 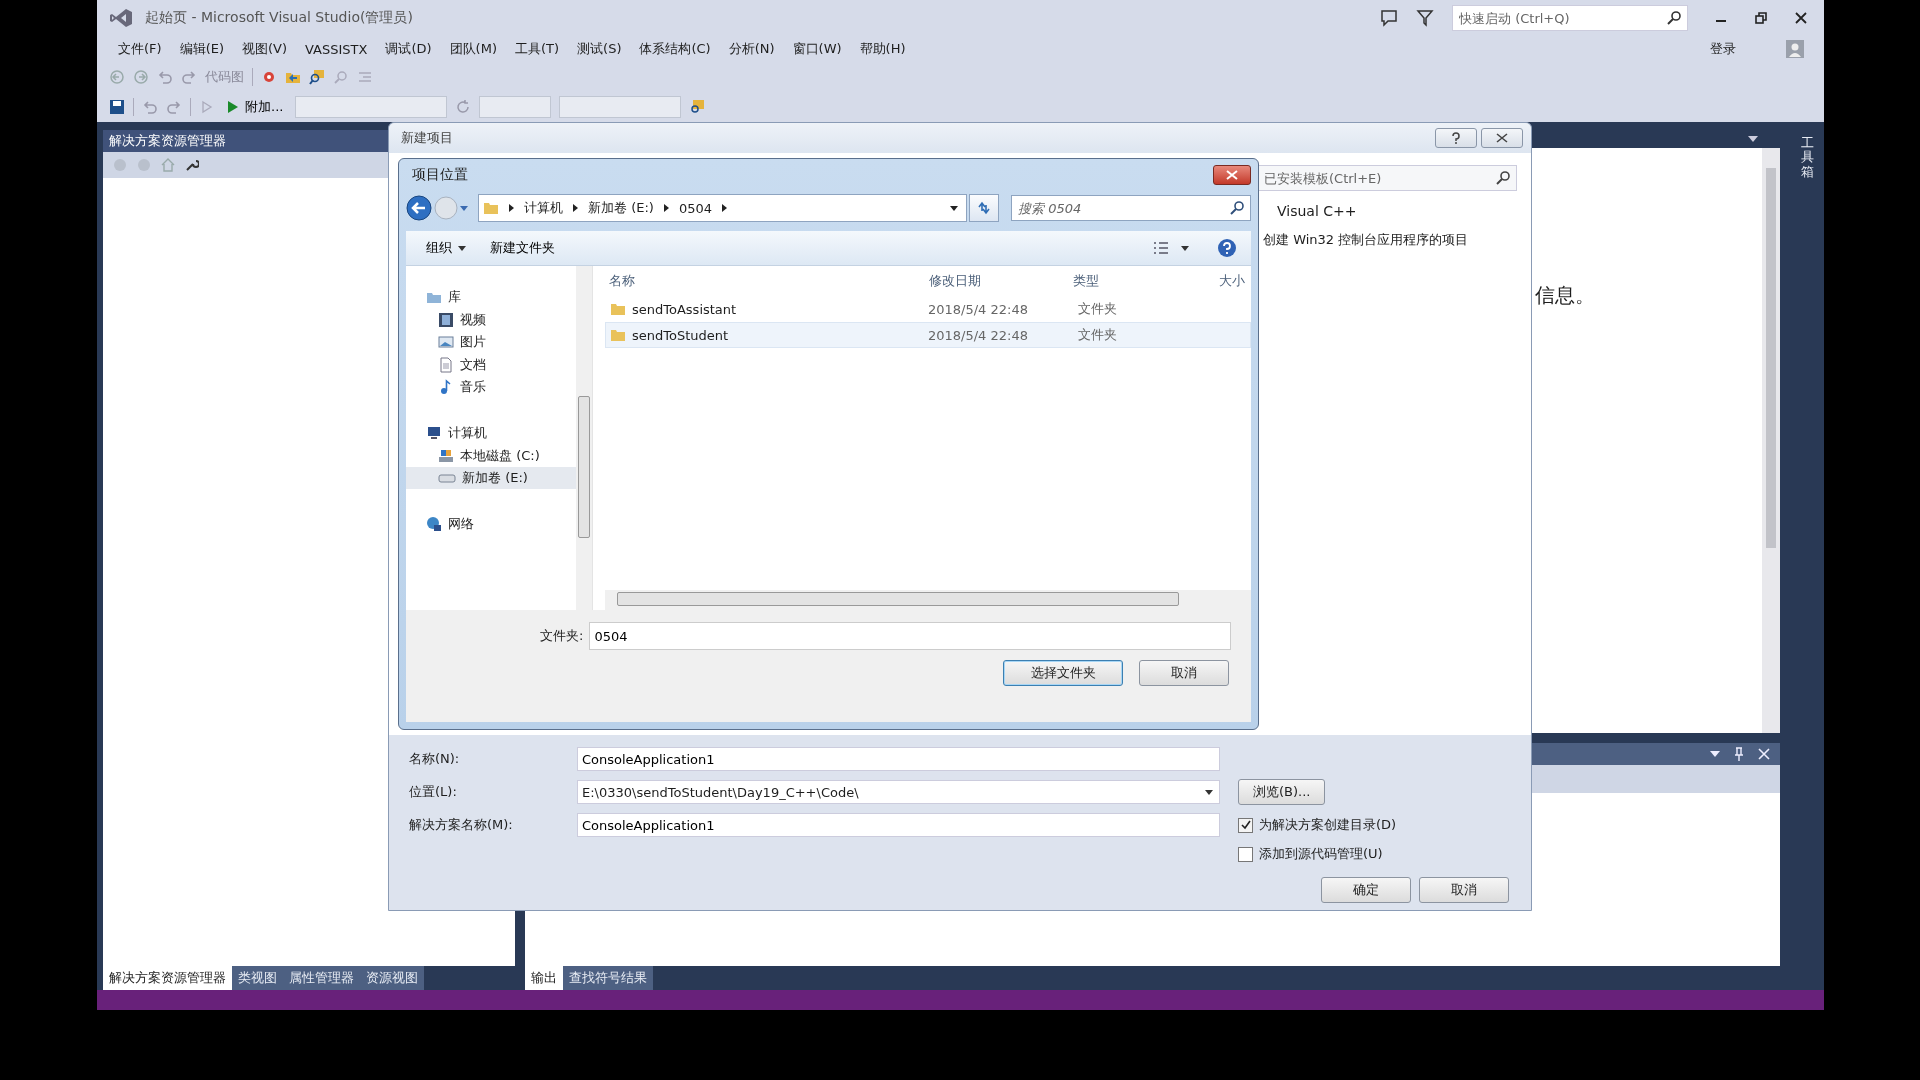 What do you see at coordinates (1232, 281) in the screenshot?
I see `column-header: 大小` at bounding box center [1232, 281].